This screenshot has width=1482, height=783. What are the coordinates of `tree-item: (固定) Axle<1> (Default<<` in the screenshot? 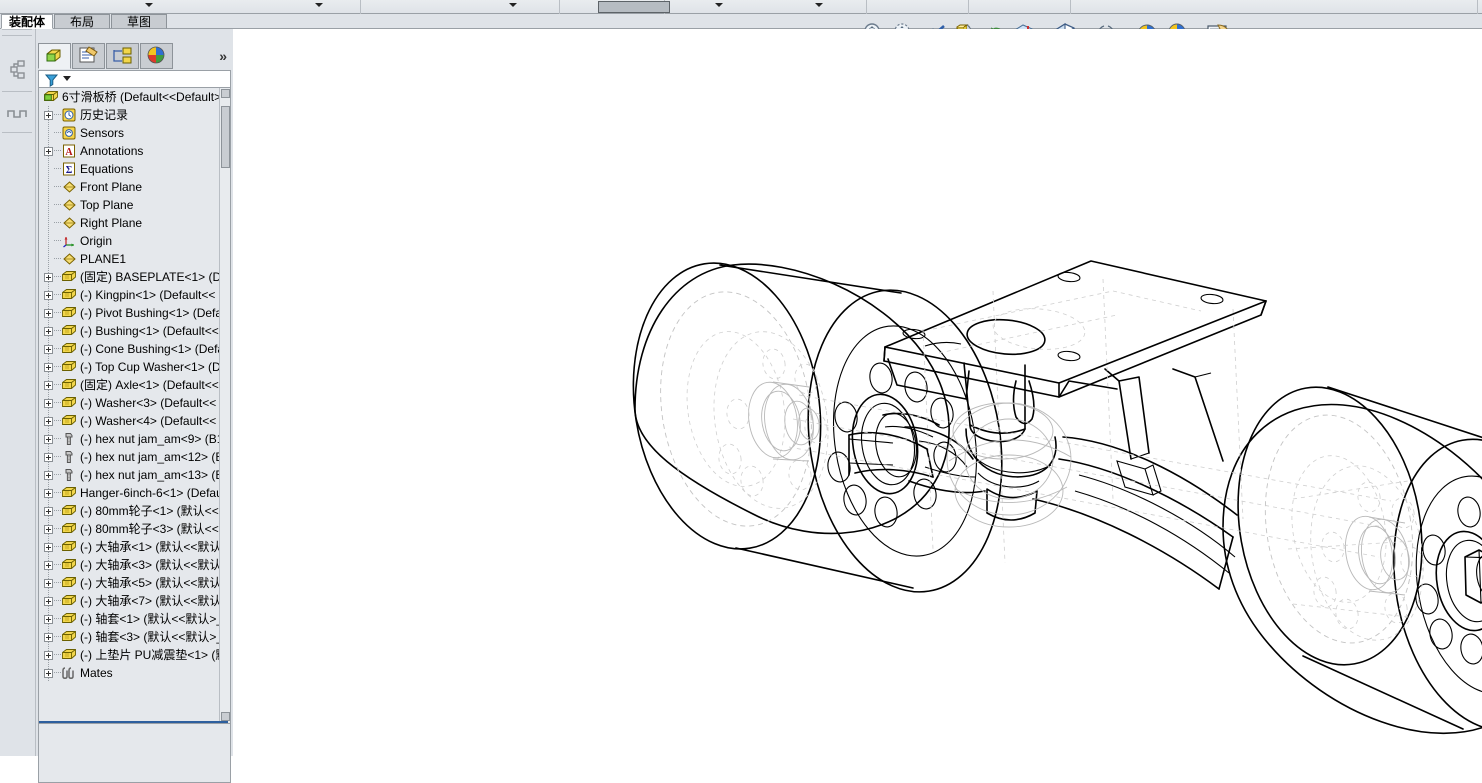 It's located at (130, 385).